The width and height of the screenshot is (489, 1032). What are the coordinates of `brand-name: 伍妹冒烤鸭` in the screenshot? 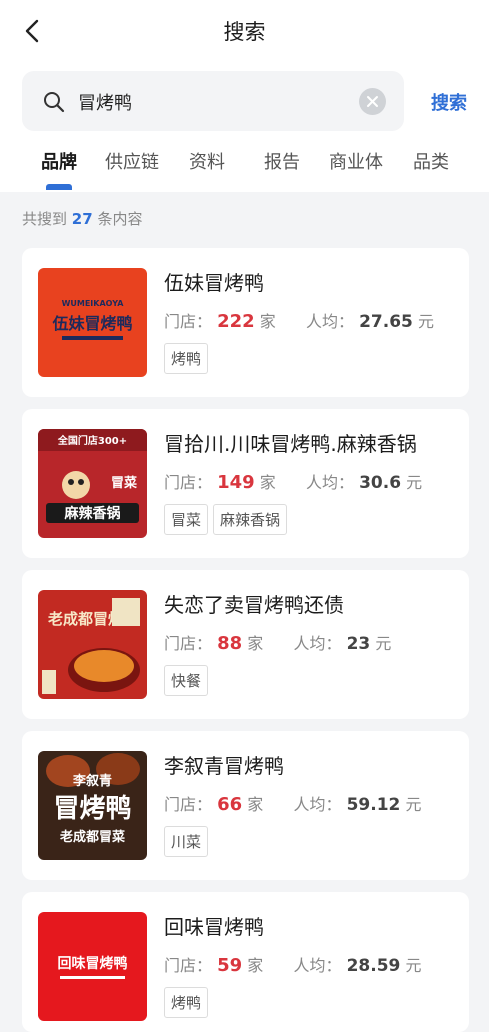 It's located at (214, 281).